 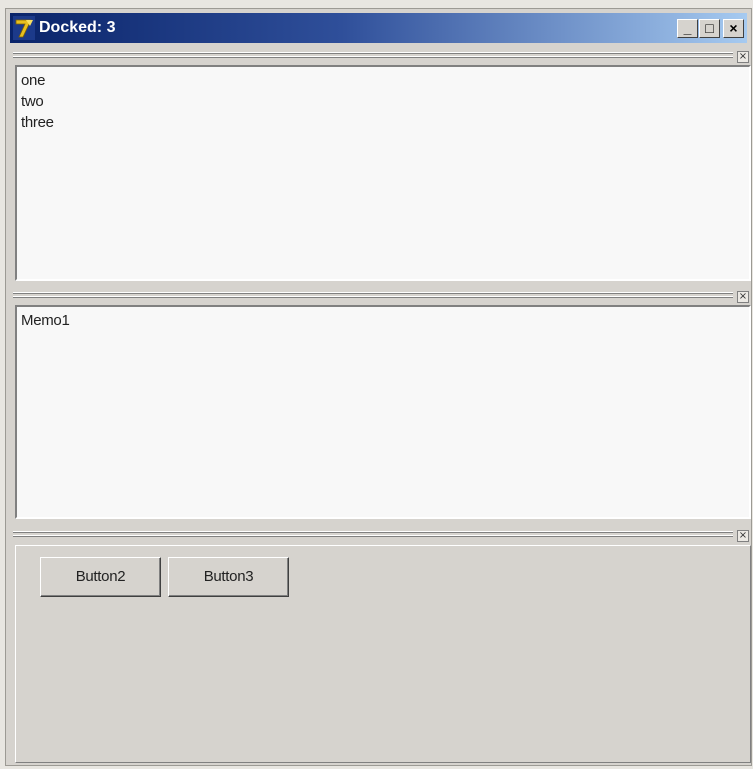 I want to click on memo-line: one, so click(x=33, y=80).